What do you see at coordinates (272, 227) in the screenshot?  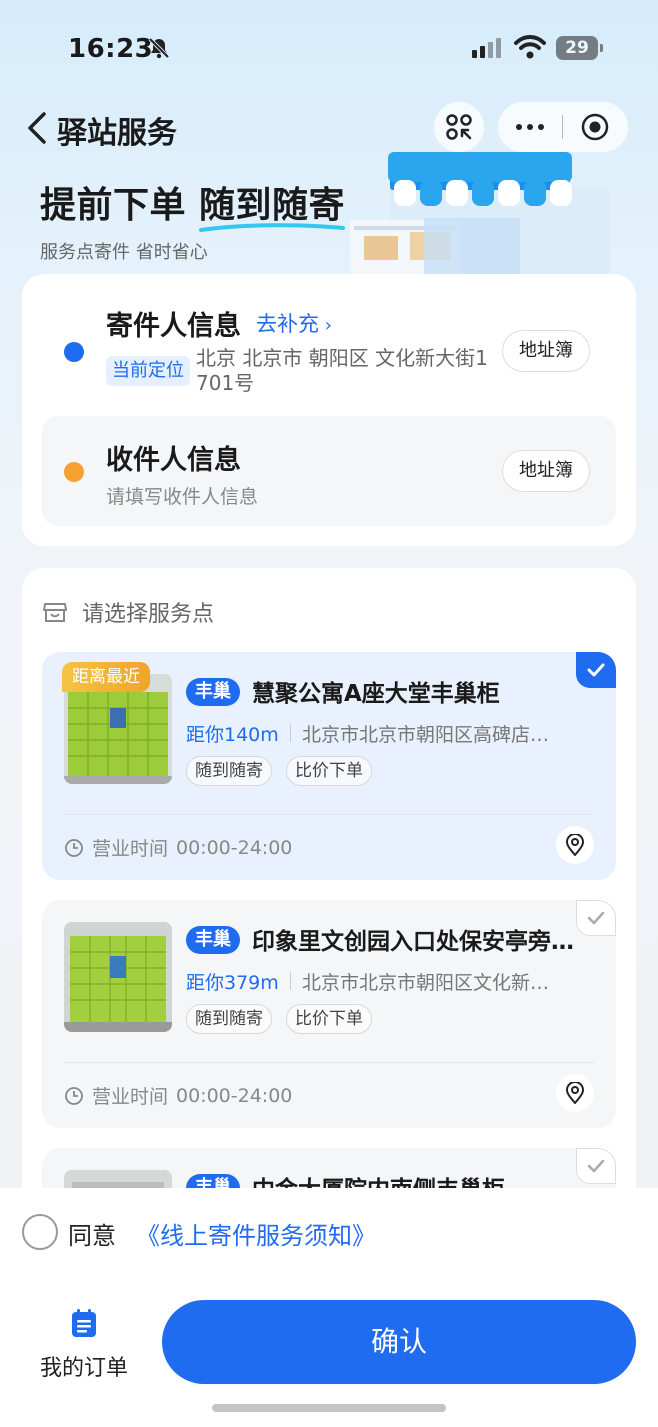 I see `underline-decoration` at bounding box center [272, 227].